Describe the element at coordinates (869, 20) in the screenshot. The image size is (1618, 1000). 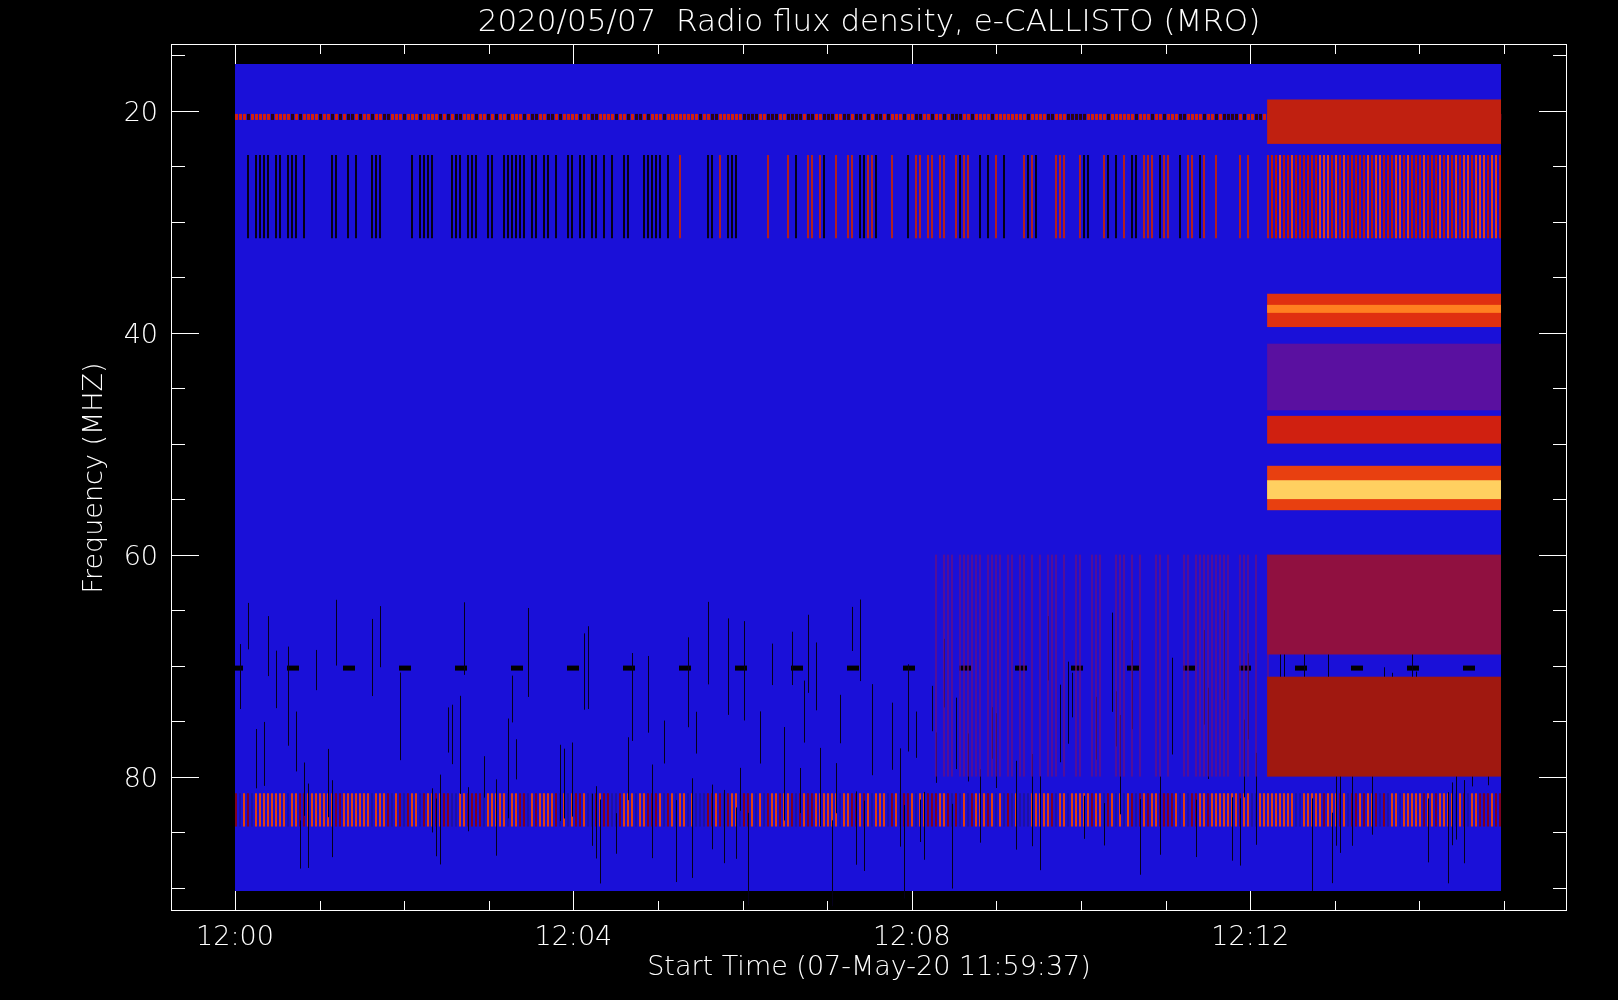
I see `chart-title: 2020/05/07 Radio flux density, e-CALLISTO (MRO)` at that location.